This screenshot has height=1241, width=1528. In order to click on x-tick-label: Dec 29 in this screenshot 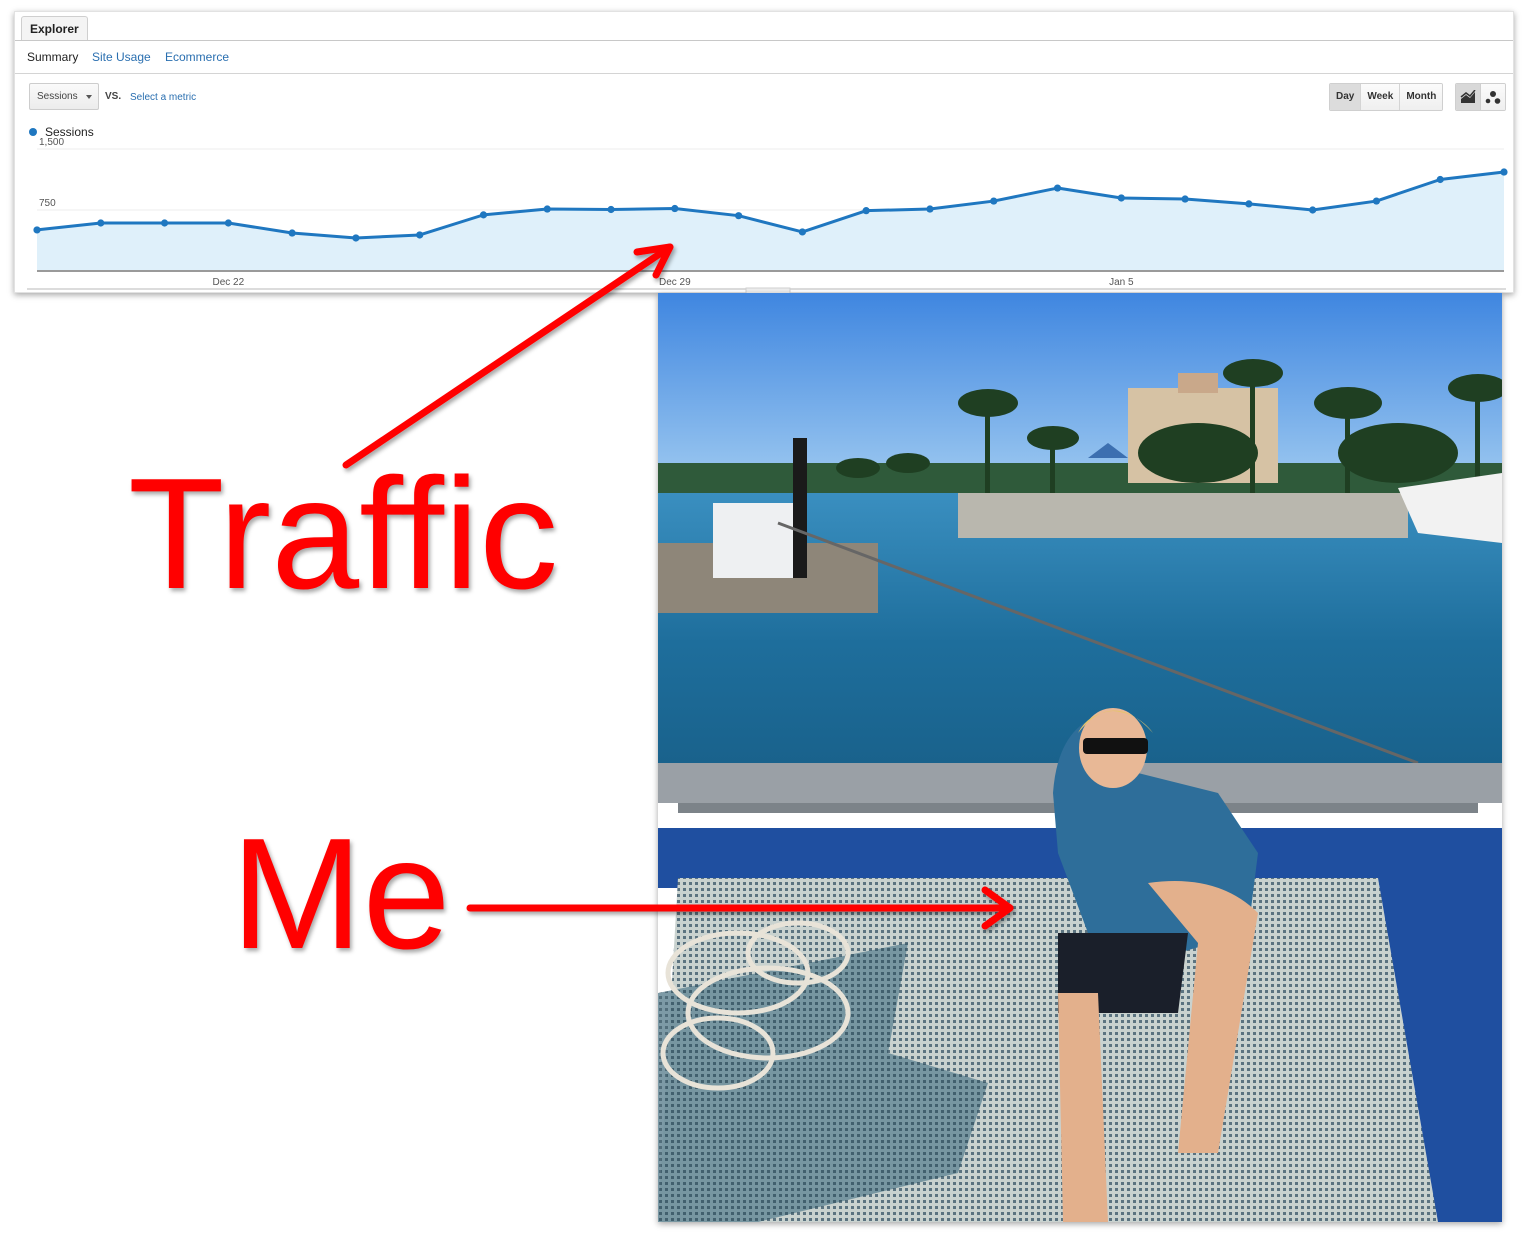, I will do `click(675, 282)`.